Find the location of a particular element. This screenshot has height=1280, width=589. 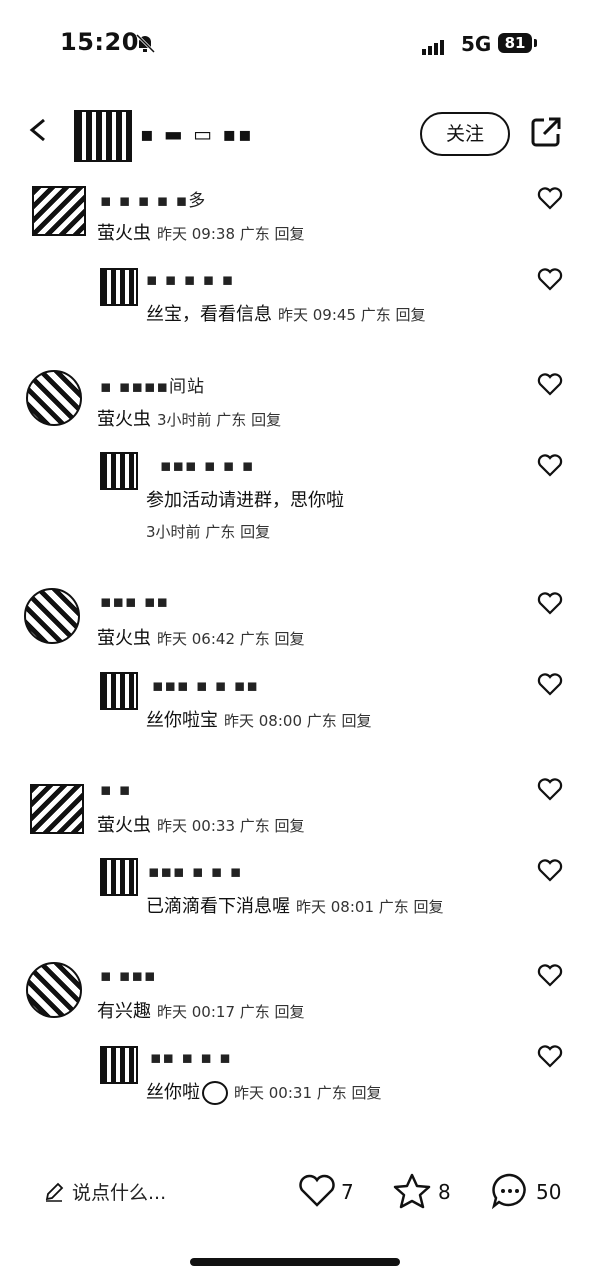

favorite-count: 8 is located at coordinates (444, 1192).